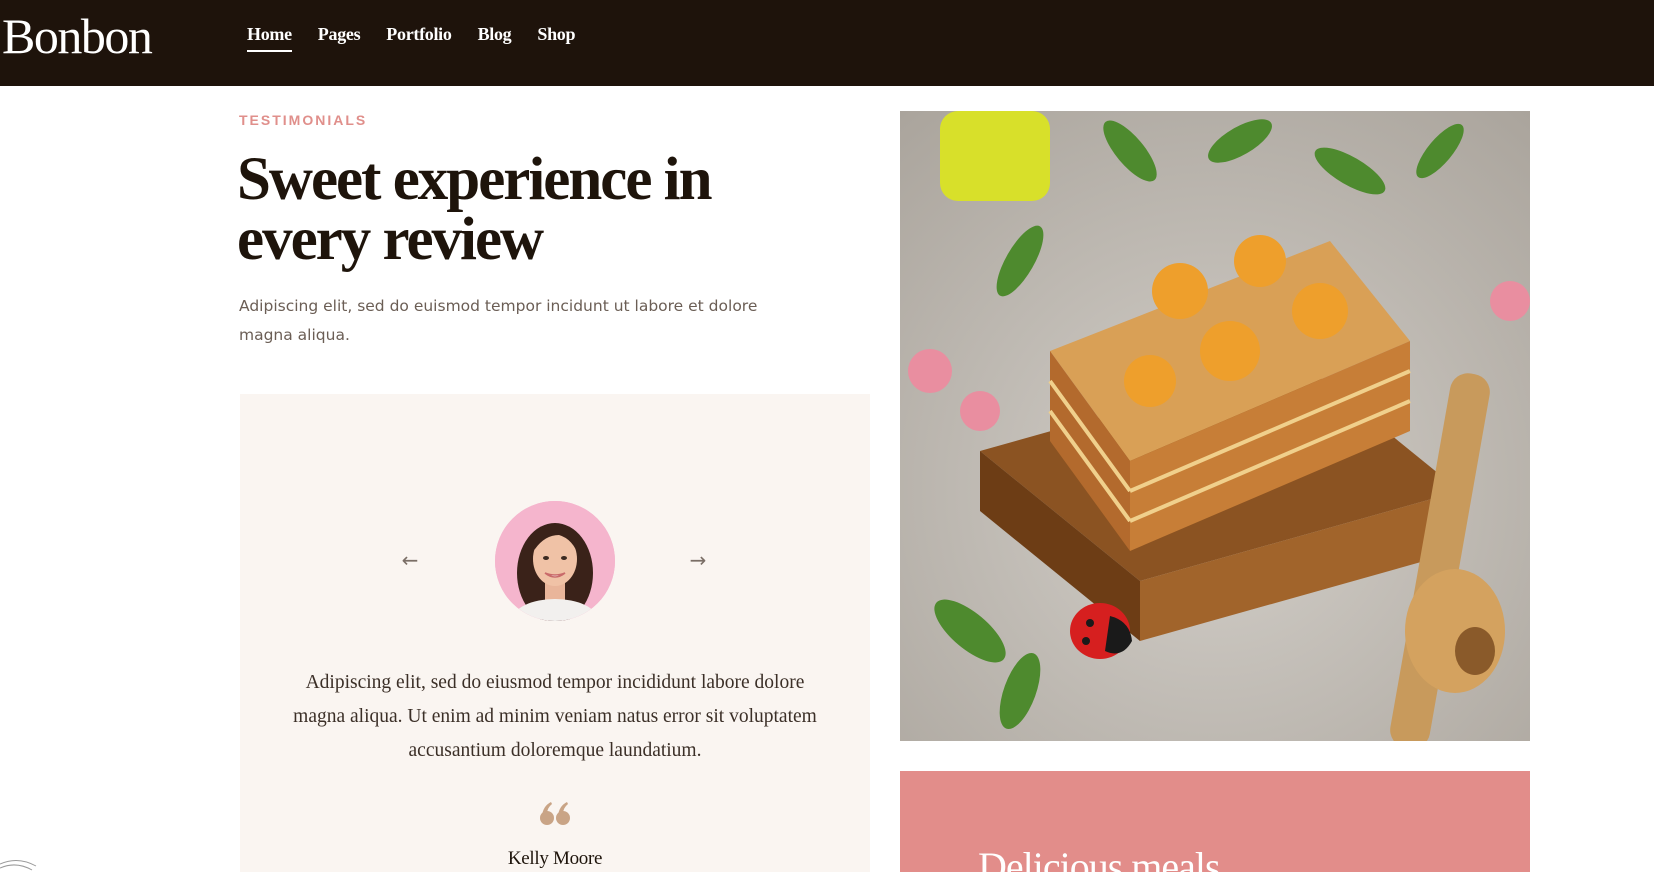  I want to click on reviewer-avatar, so click(555, 561).